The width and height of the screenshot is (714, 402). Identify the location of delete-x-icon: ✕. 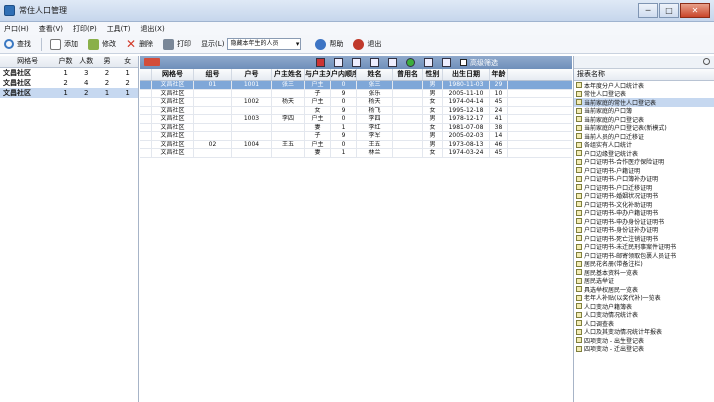
(131, 44).